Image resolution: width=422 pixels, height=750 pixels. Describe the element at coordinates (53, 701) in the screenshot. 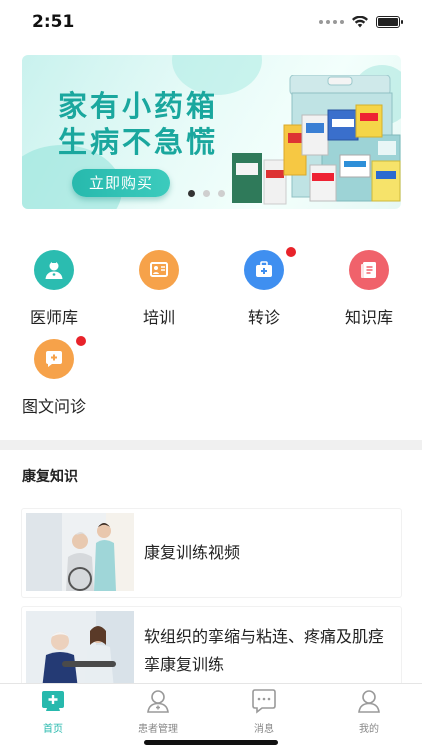

I see `home-icon` at that location.